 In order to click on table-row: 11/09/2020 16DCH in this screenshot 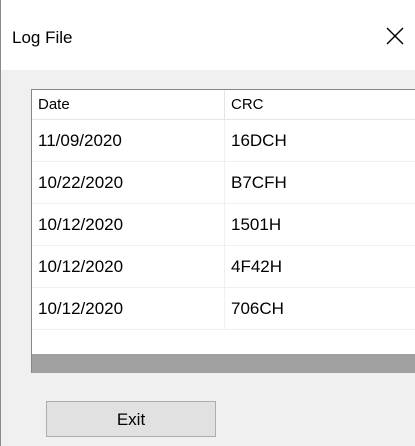, I will do `click(223, 141)`.